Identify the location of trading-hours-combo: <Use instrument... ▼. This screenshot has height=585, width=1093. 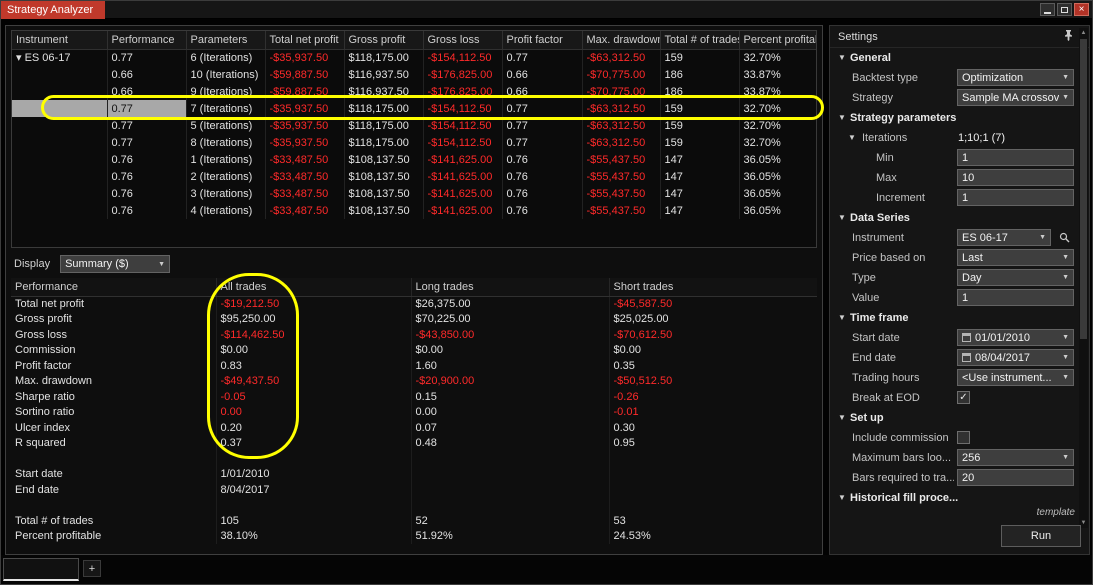
(1015, 377).